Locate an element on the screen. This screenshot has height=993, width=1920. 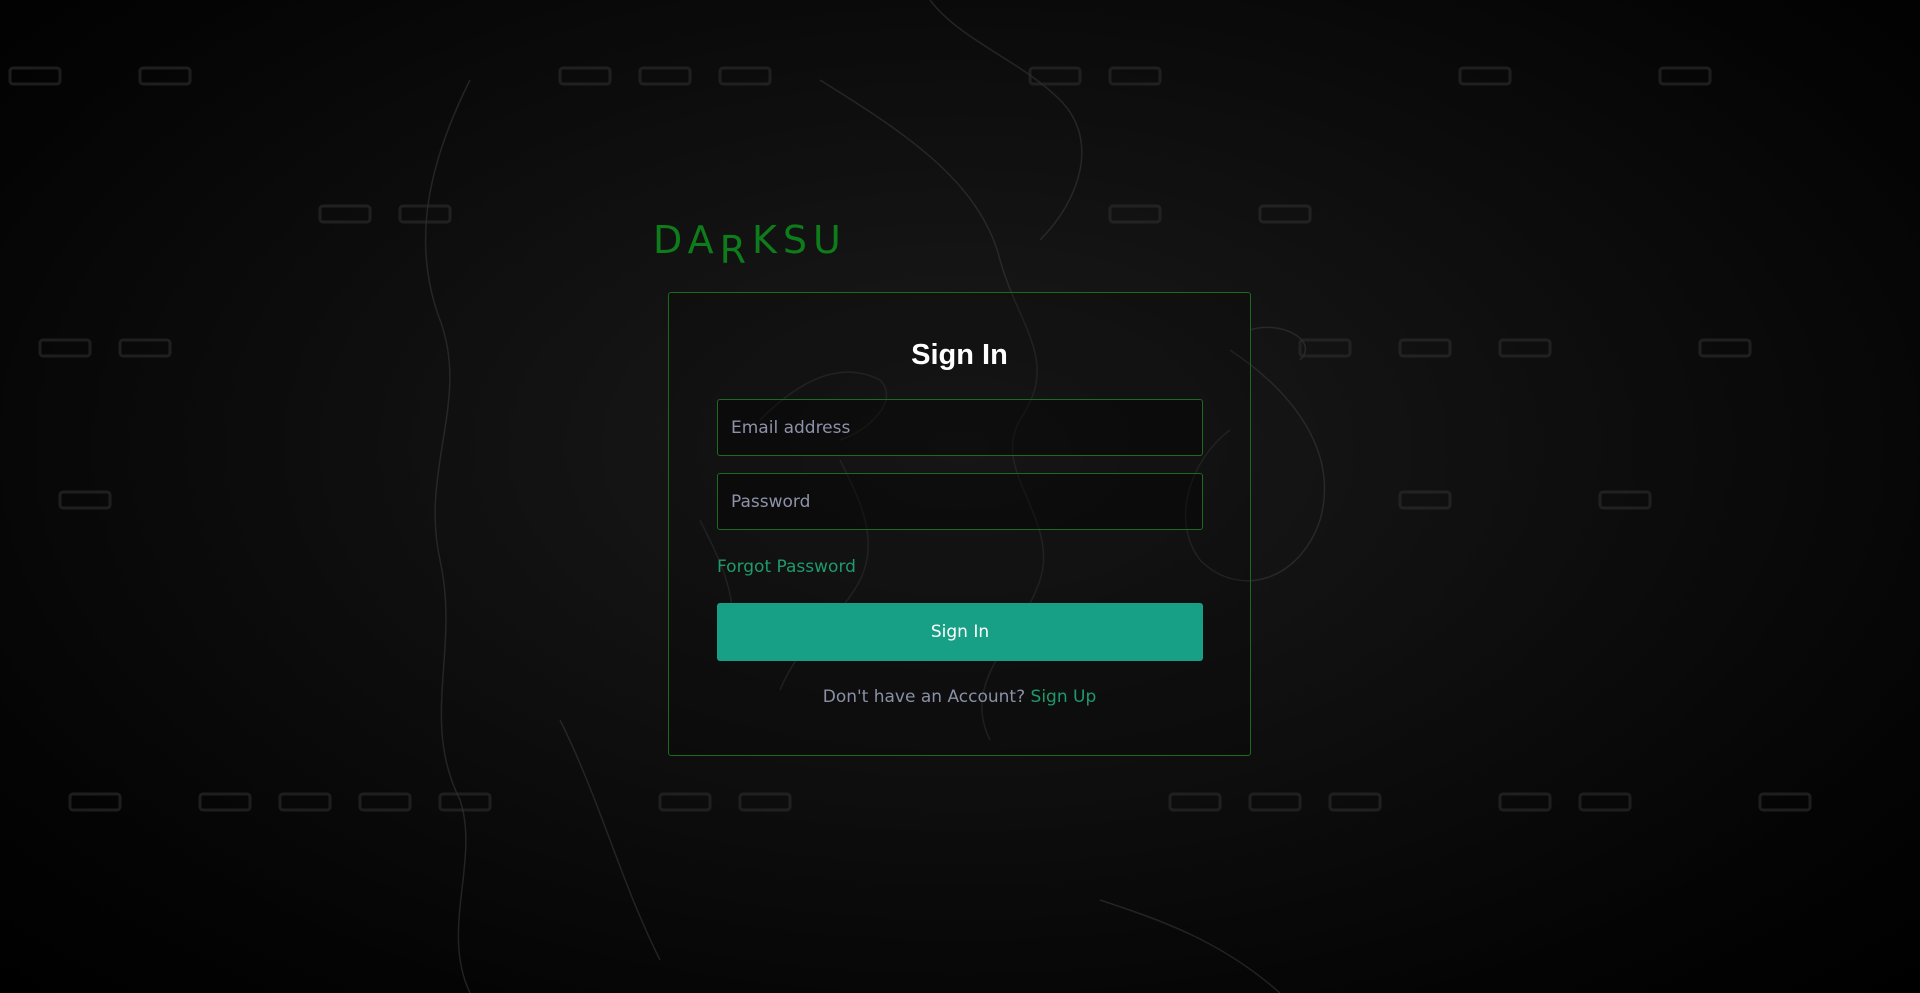
brand-logo: DARKSU is located at coordinates (750, 245).